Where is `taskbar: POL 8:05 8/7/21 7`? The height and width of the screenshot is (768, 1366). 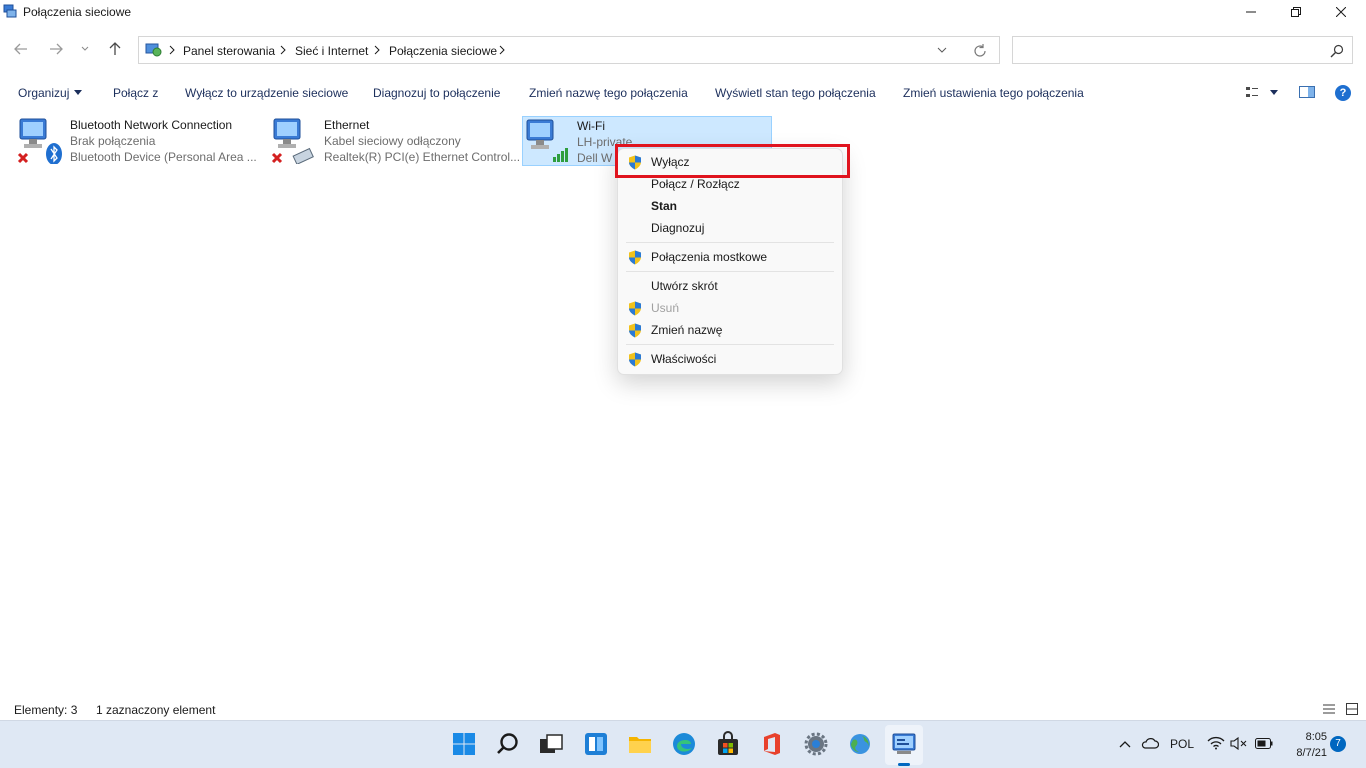
taskbar: POL 8:05 8/7/21 7 is located at coordinates (683, 744).